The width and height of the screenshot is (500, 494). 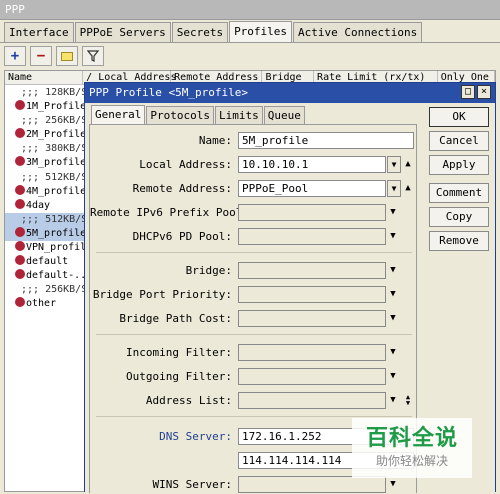 I want to click on window-title: PPP, so click(x=15, y=9).